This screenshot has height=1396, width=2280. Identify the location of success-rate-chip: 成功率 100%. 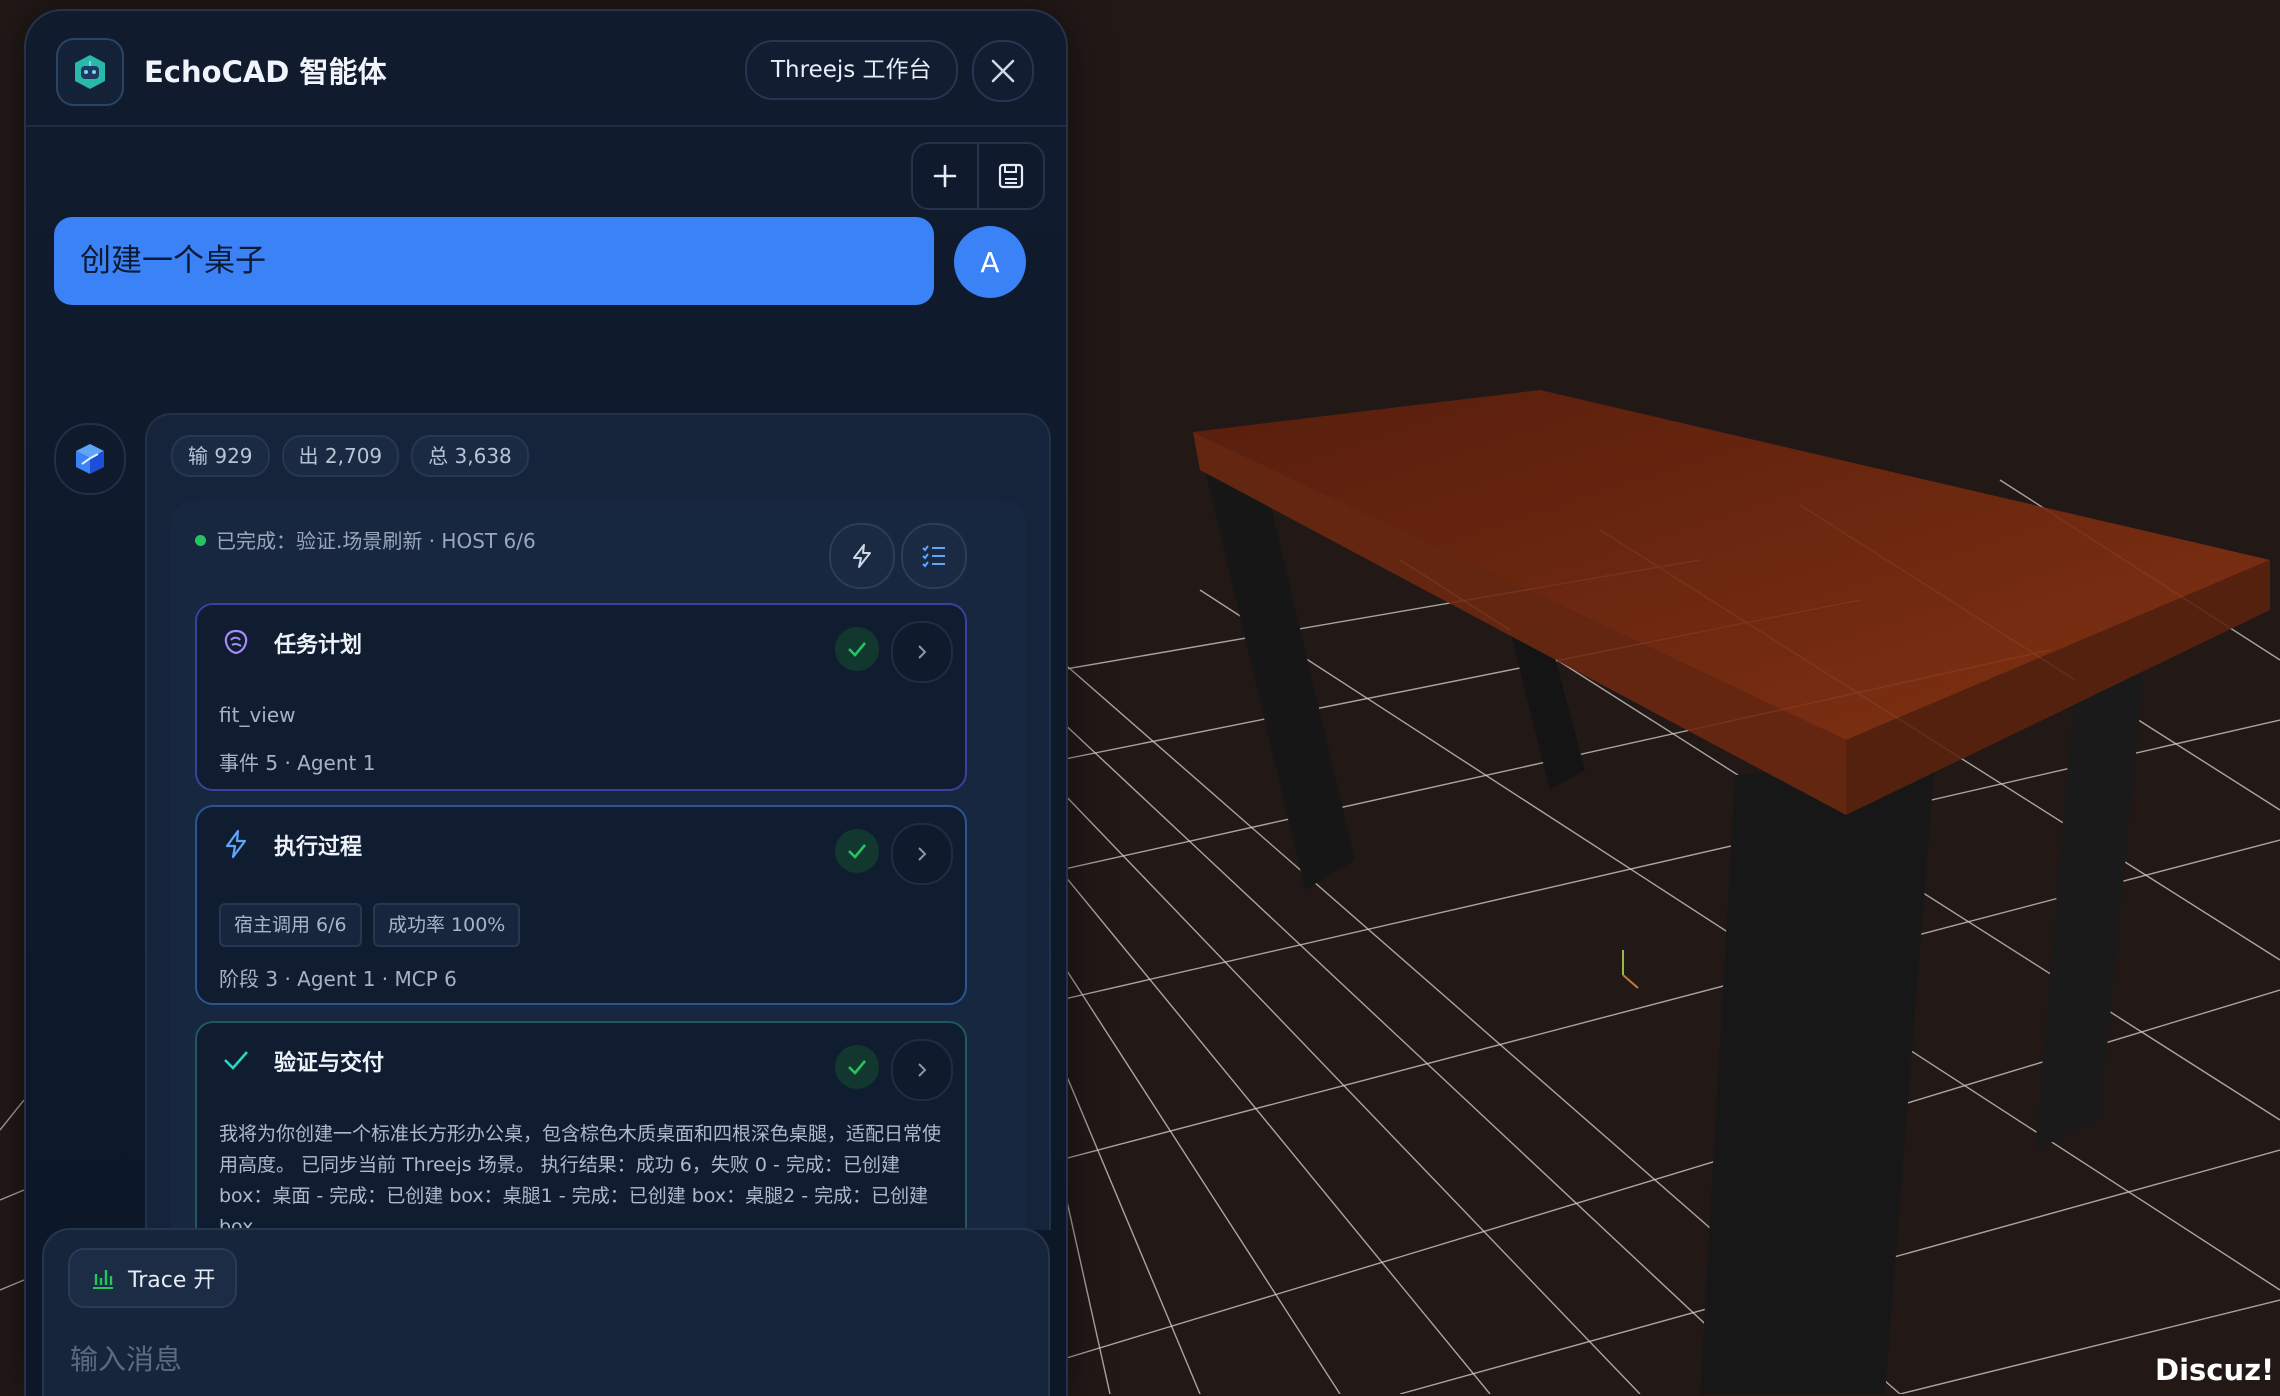
(447, 925).